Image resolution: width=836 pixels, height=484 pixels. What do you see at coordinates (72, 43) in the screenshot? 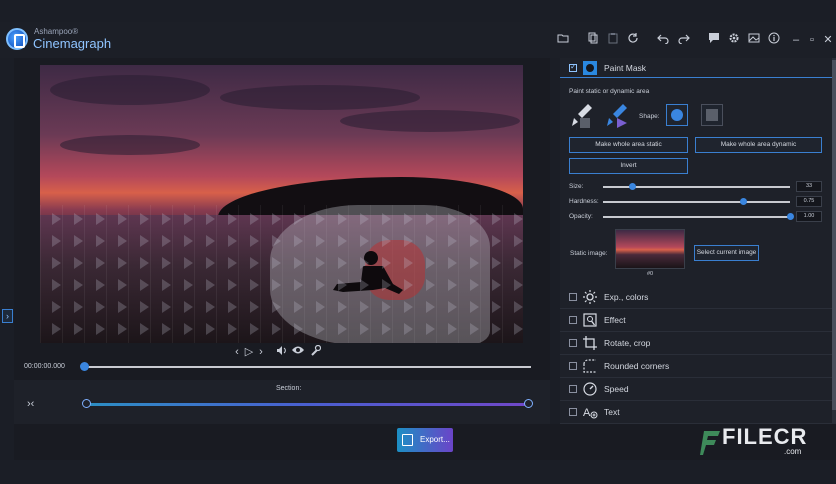
I see `app-title: Cinemagraph` at bounding box center [72, 43].